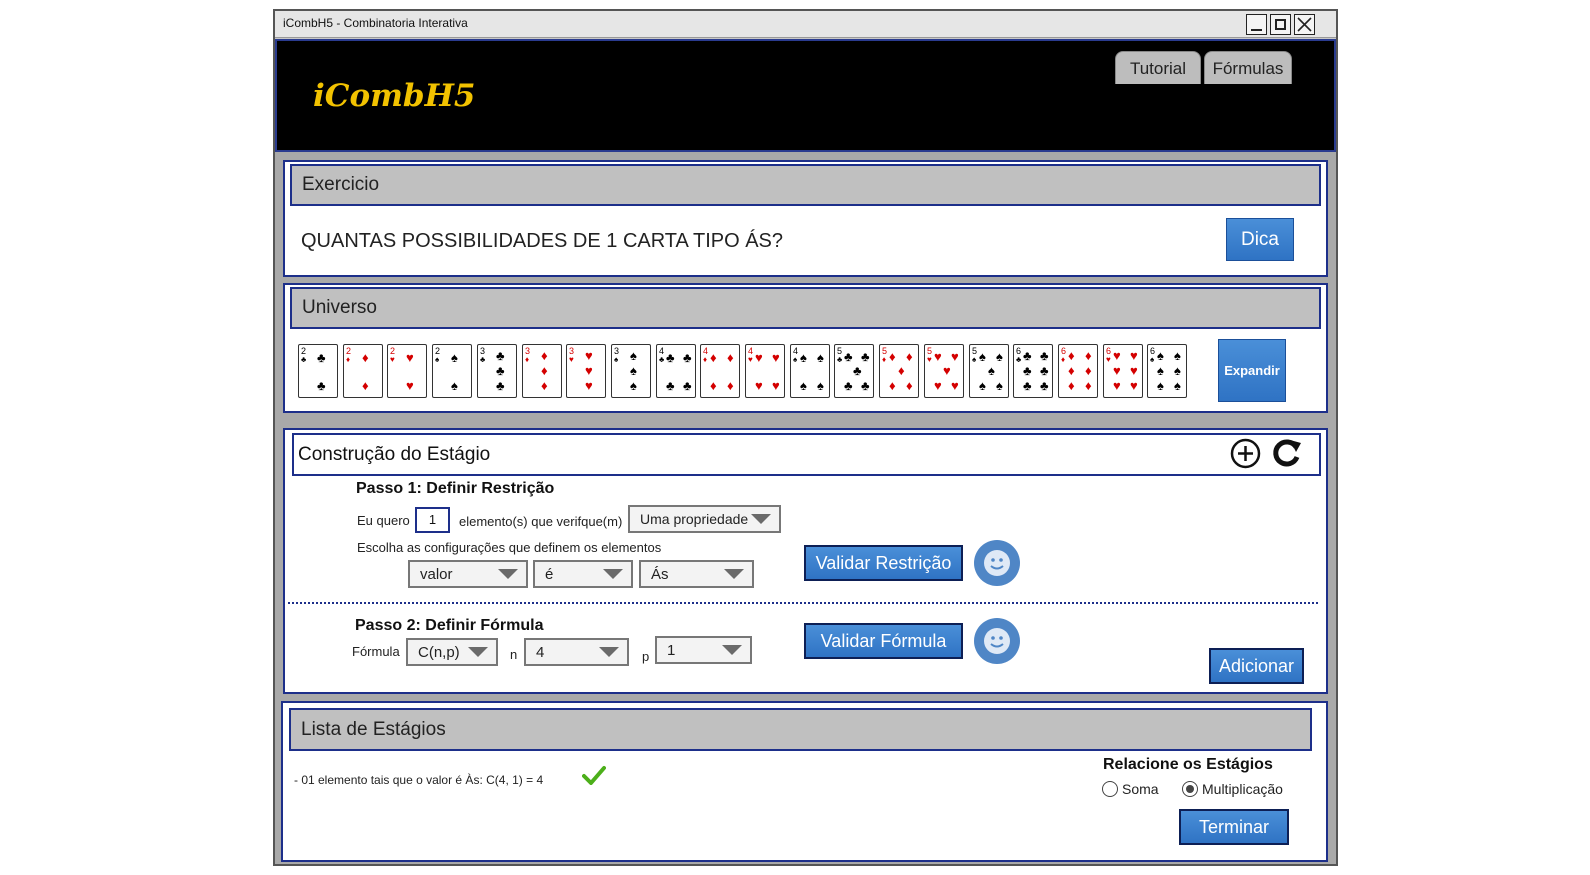 The height and width of the screenshot is (875, 1590). I want to click on card-suit-icon: ♣, so click(483, 359).